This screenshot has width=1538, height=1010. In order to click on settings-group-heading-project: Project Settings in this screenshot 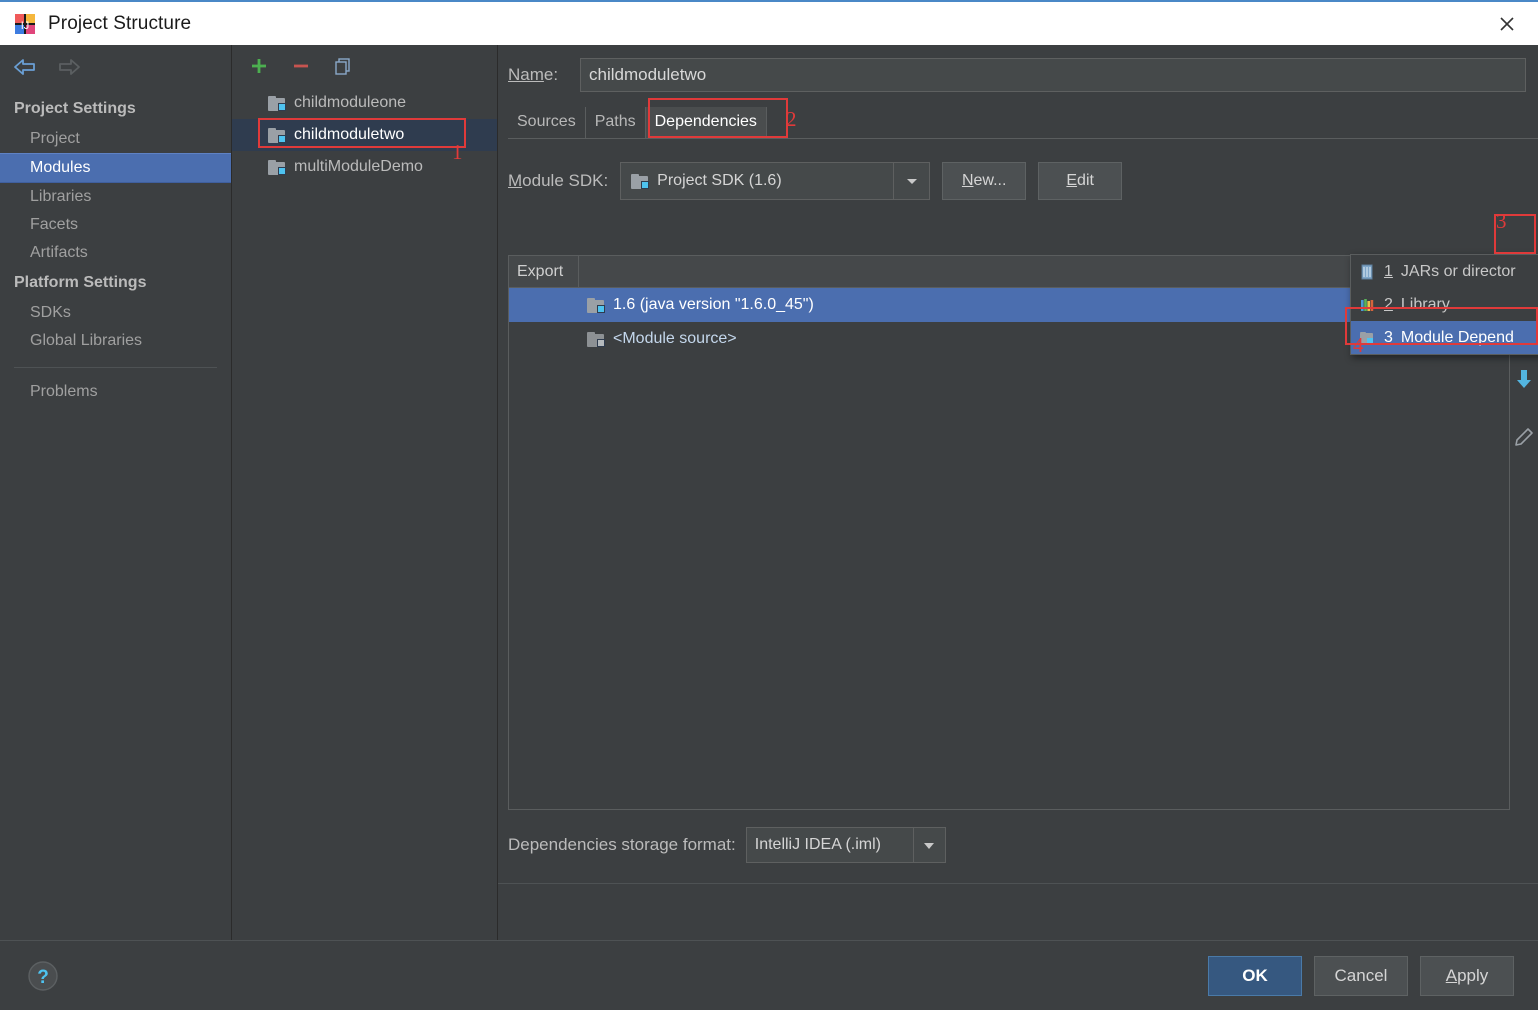, I will do `click(75, 108)`.